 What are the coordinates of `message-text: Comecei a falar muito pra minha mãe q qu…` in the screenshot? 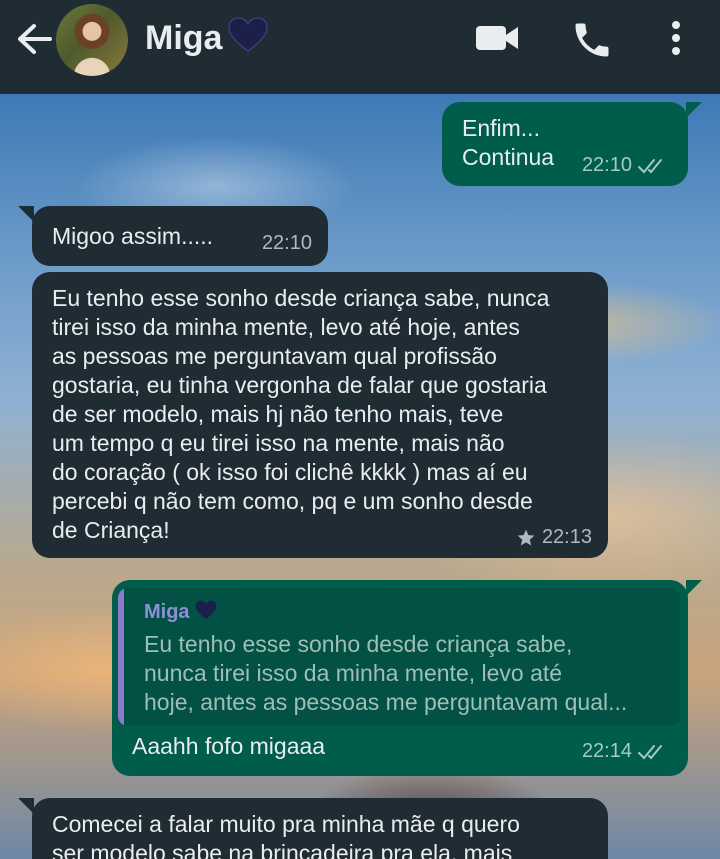 It's located at (286, 835).